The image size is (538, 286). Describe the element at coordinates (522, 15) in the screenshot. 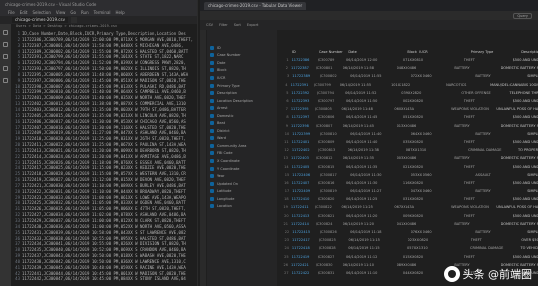

I see `query-button: Query` at that location.